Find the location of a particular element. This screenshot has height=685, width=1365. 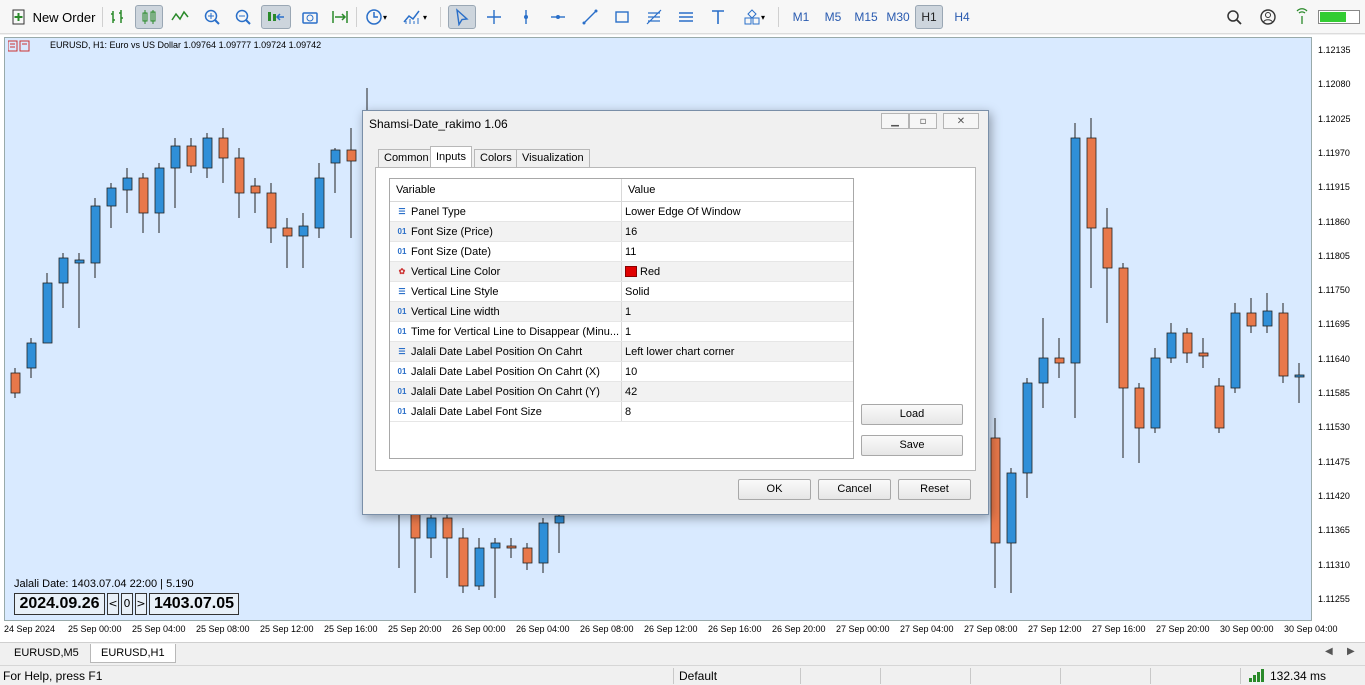

crosshair-button is located at coordinates (494, 17).